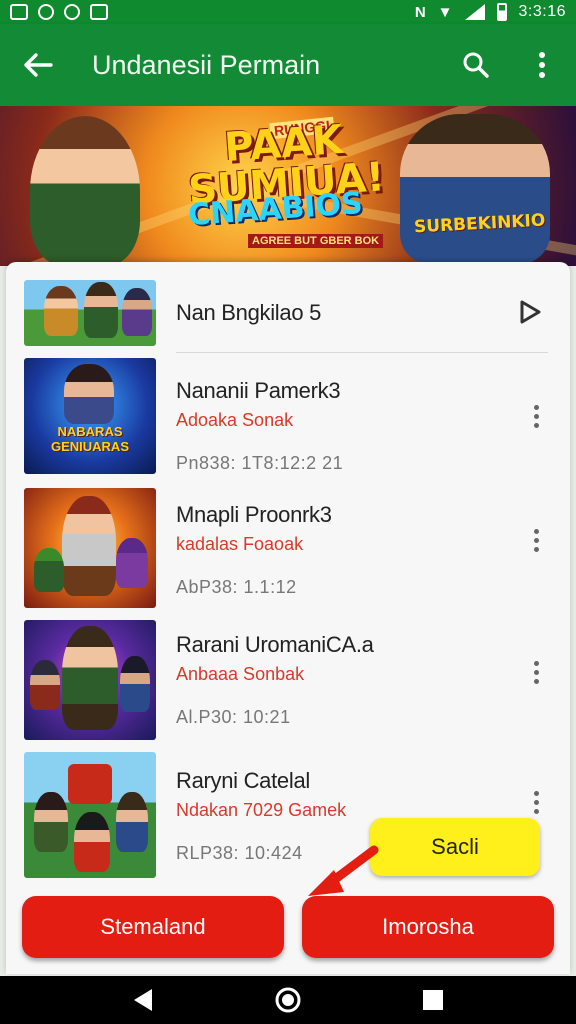  Describe the element at coordinates (243, 780) in the screenshot. I see `game-title: Raryni Catelal` at that location.